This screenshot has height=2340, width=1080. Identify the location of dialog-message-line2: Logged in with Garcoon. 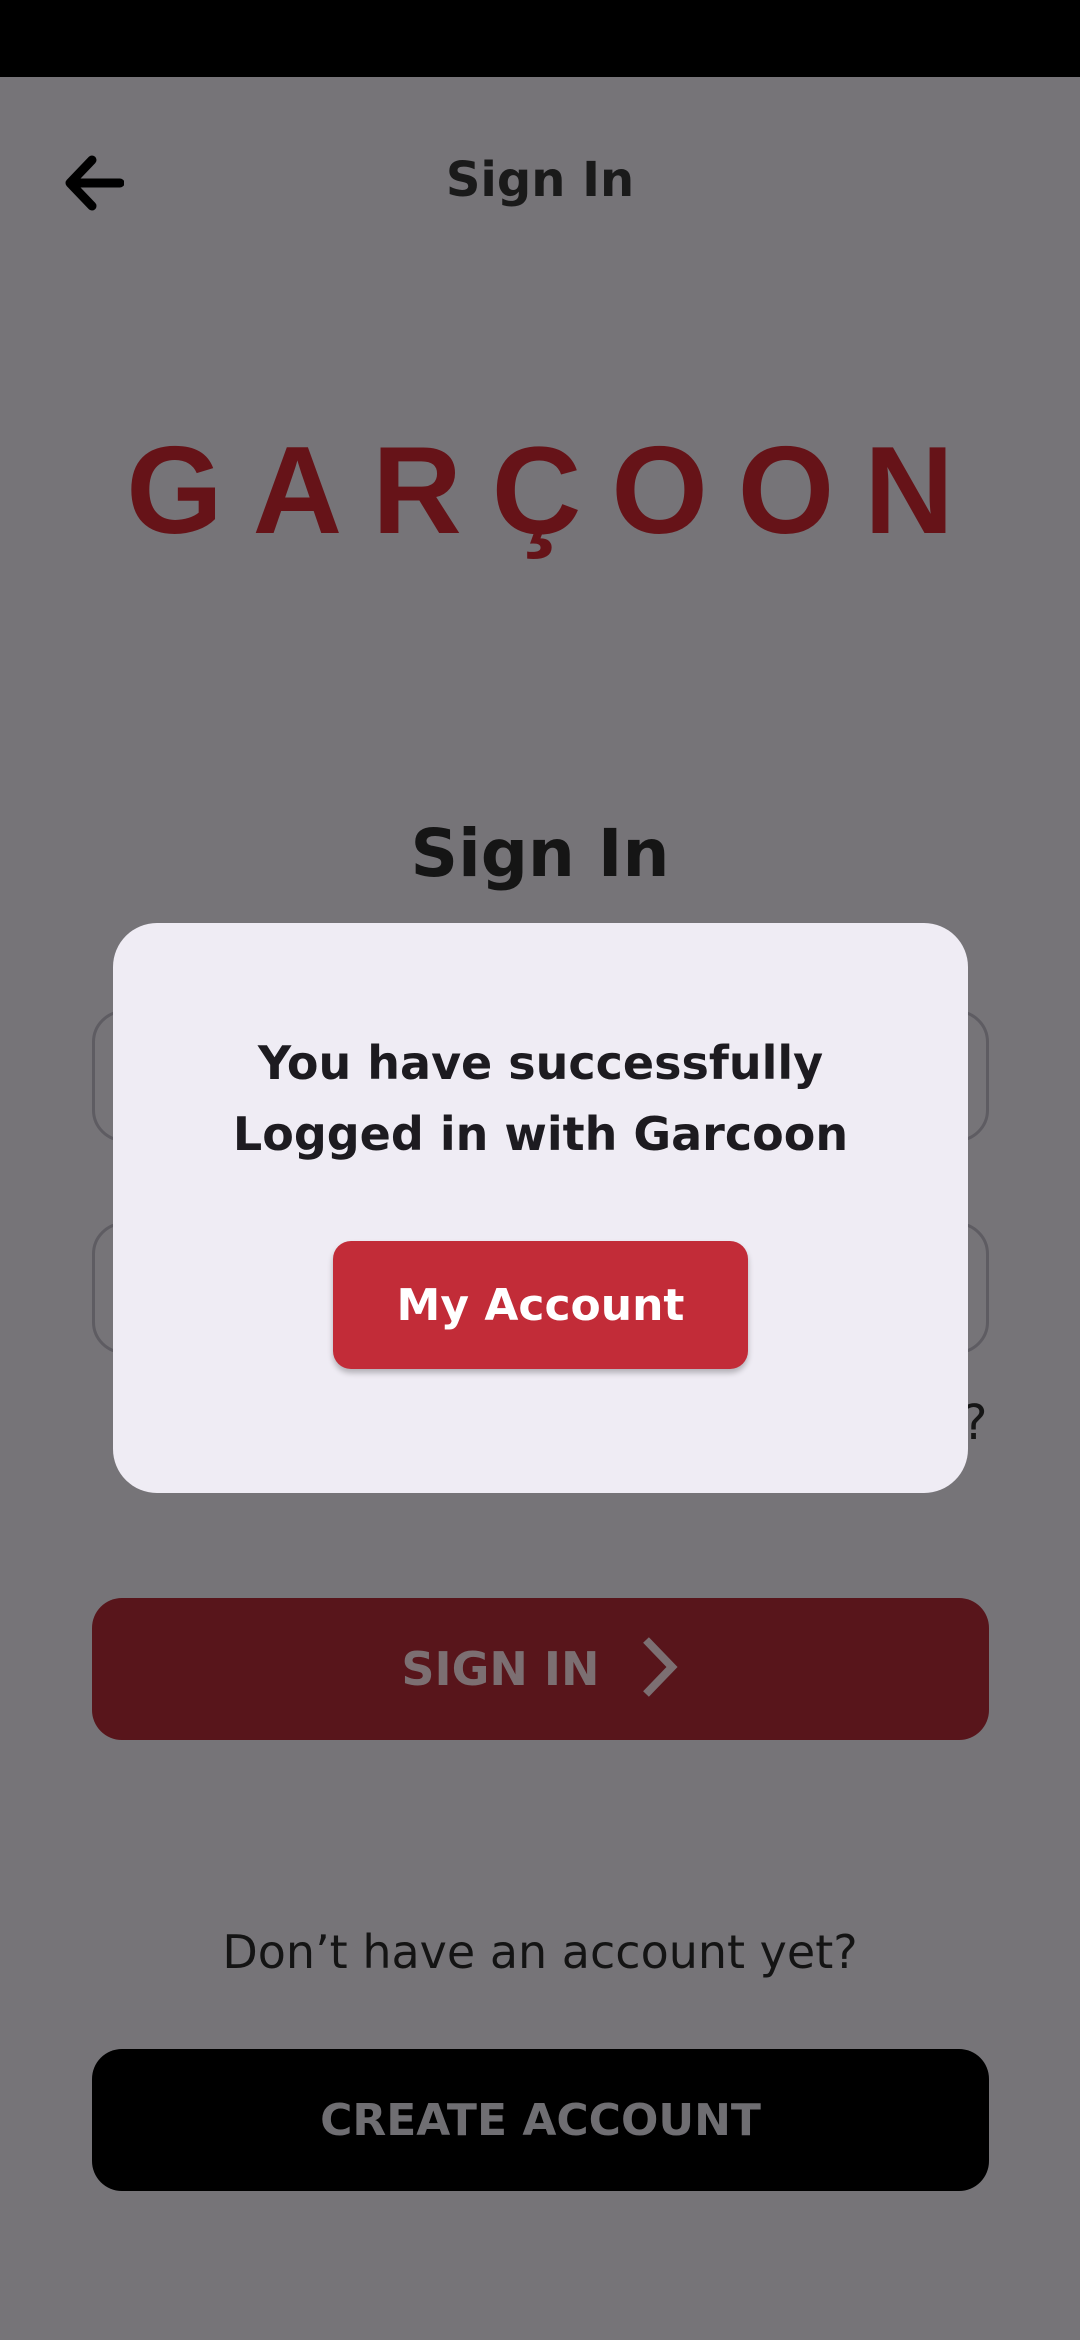
(540, 1134).